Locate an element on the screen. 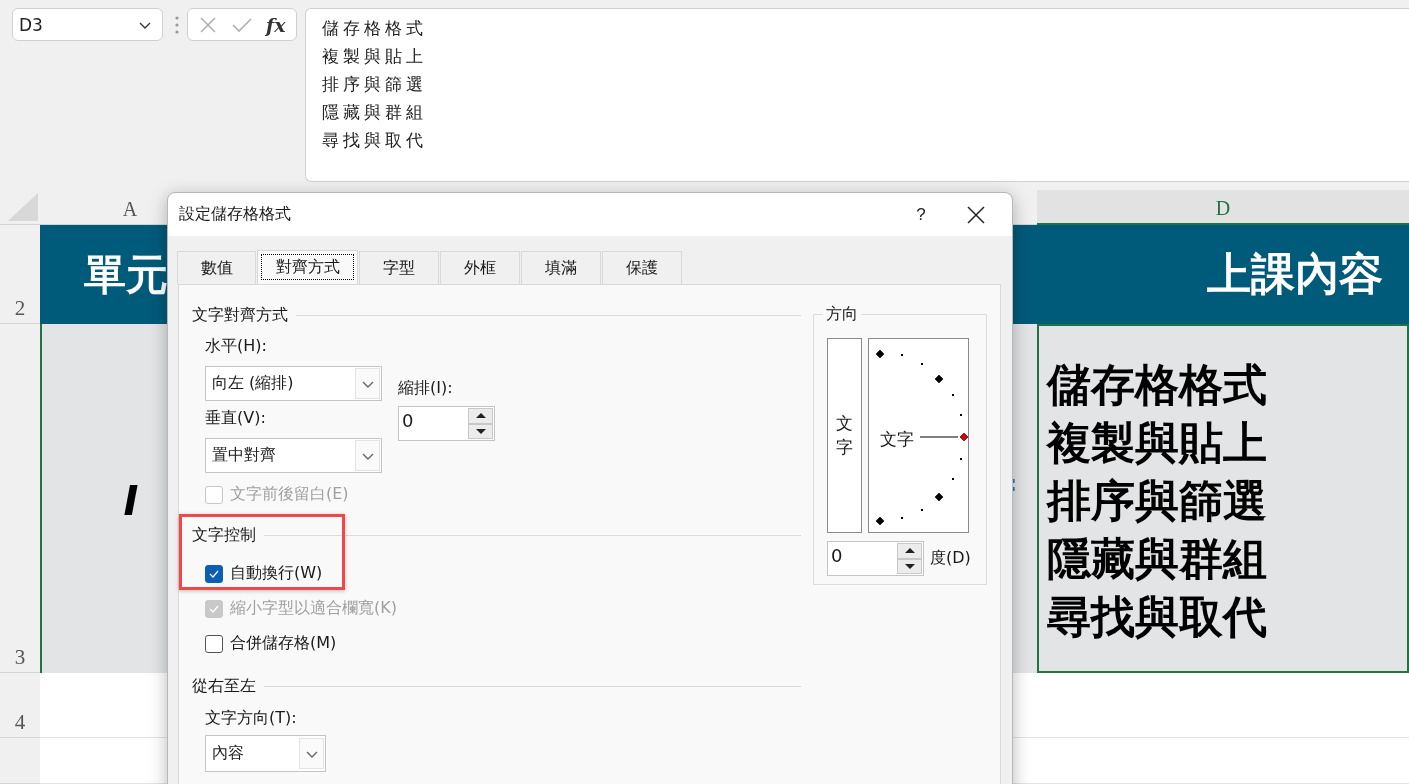 The height and width of the screenshot is (784, 1409). formula-line: 隱藏與群組 is located at coordinates (375, 112).